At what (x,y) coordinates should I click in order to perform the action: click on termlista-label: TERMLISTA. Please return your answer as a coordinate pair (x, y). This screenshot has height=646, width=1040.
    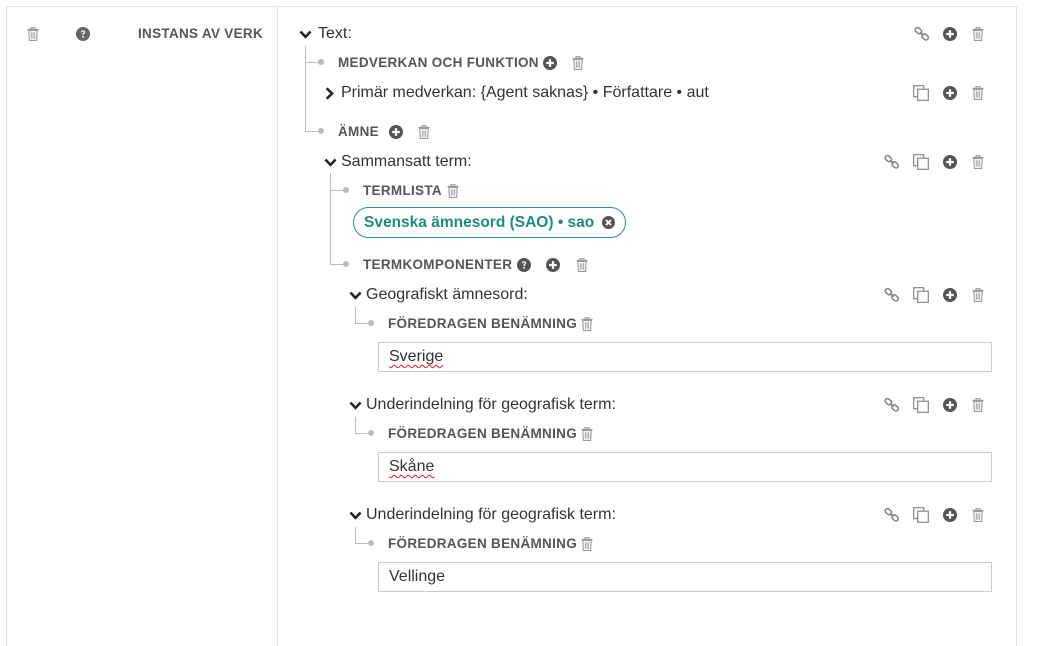
    Looking at the image, I should click on (402, 190).